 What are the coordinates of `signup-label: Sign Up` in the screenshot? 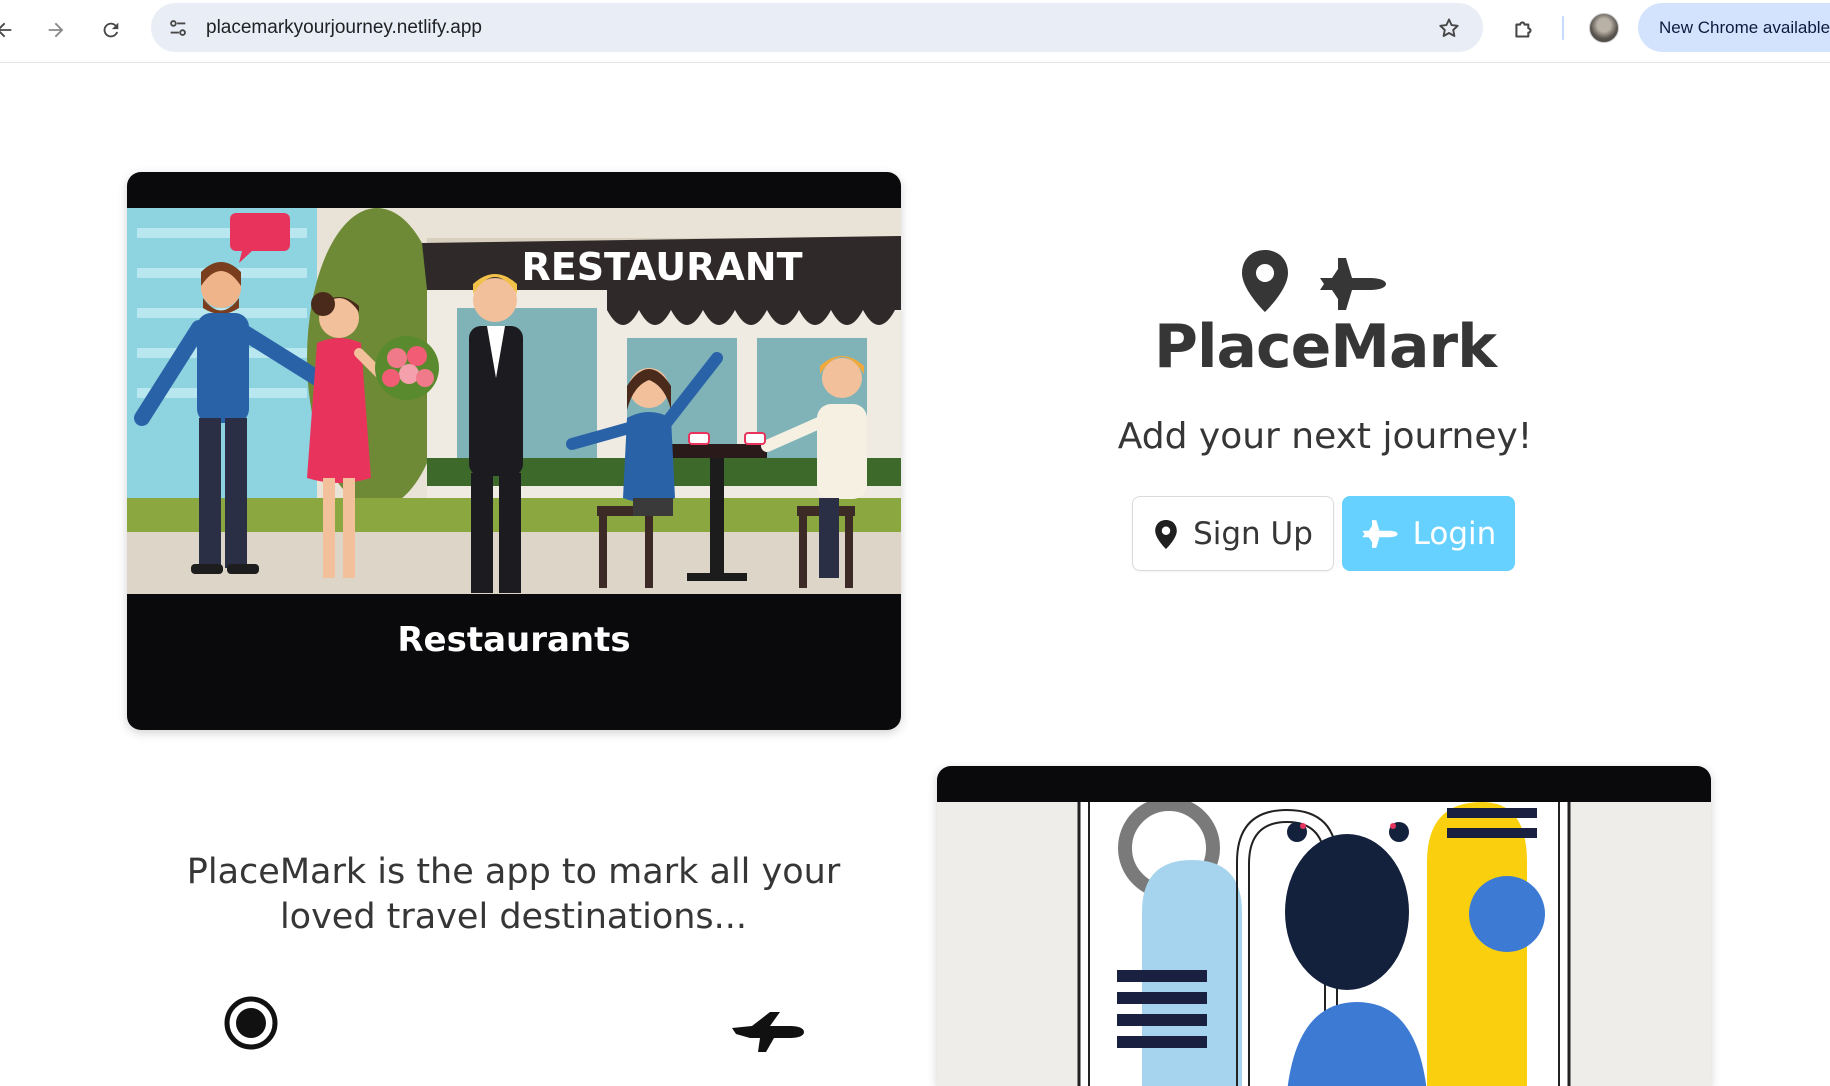 It's located at (1253, 533).